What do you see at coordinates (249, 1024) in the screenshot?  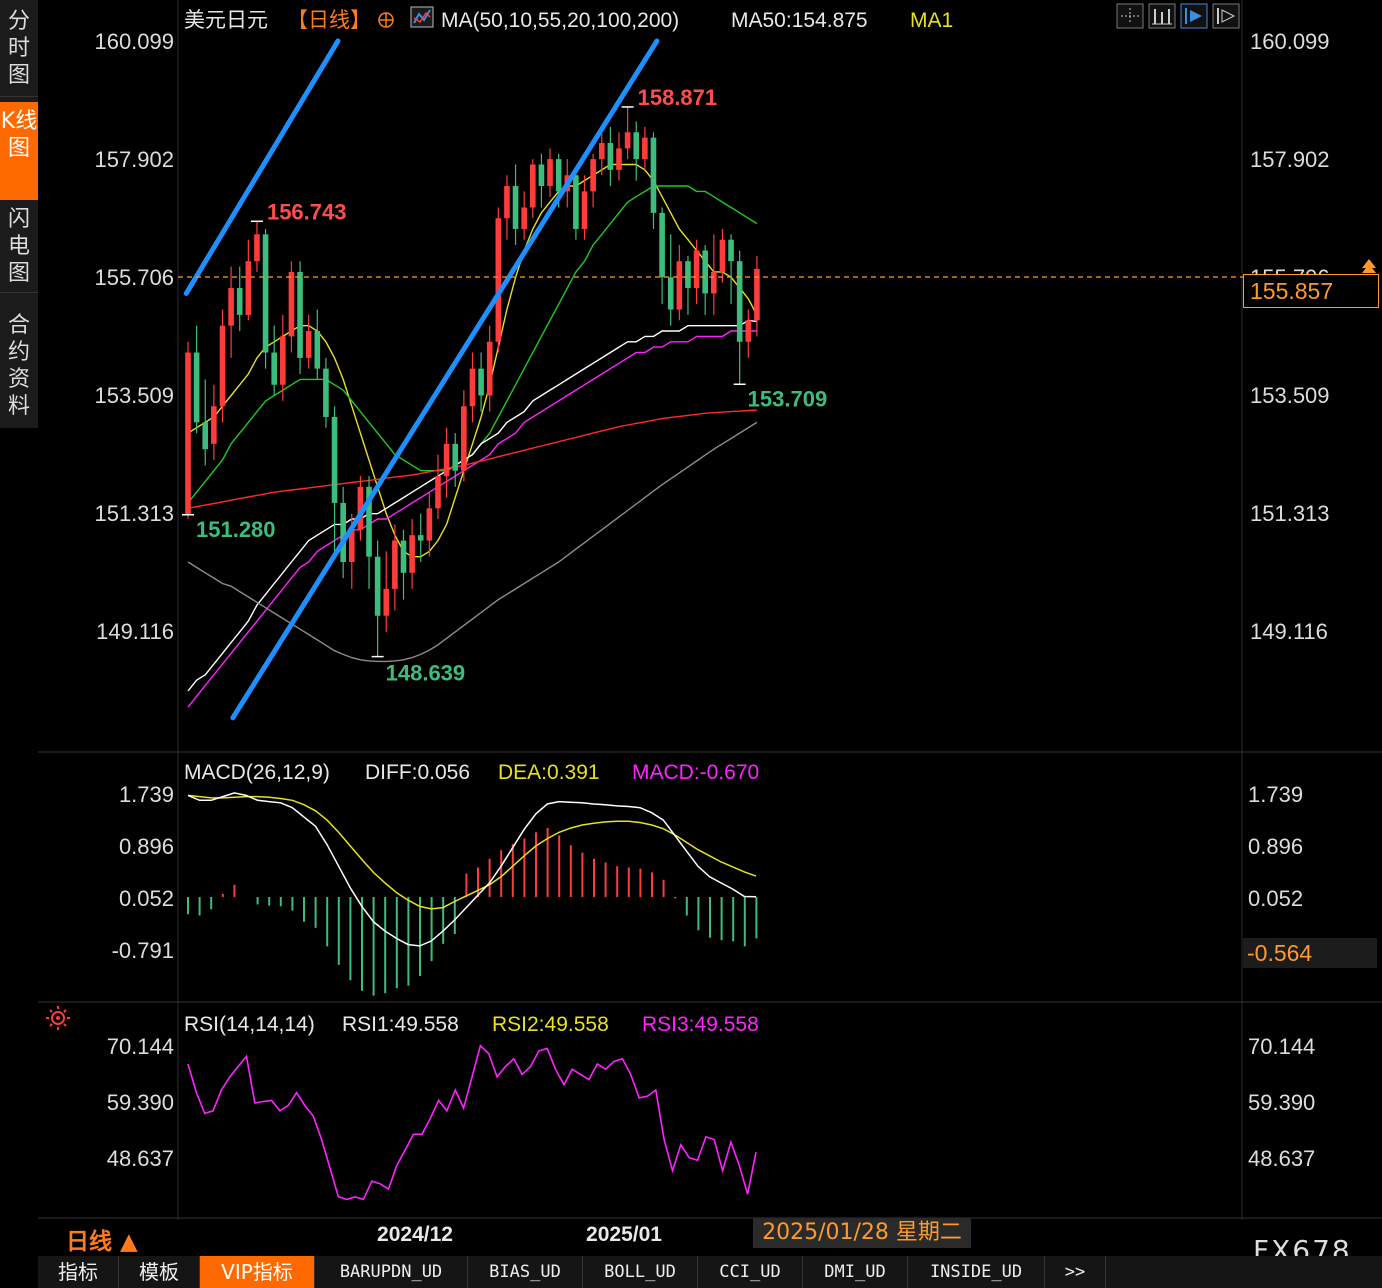 I see `rsi-header: RSI(14,14,14)` at bounding box center [249, 1024].